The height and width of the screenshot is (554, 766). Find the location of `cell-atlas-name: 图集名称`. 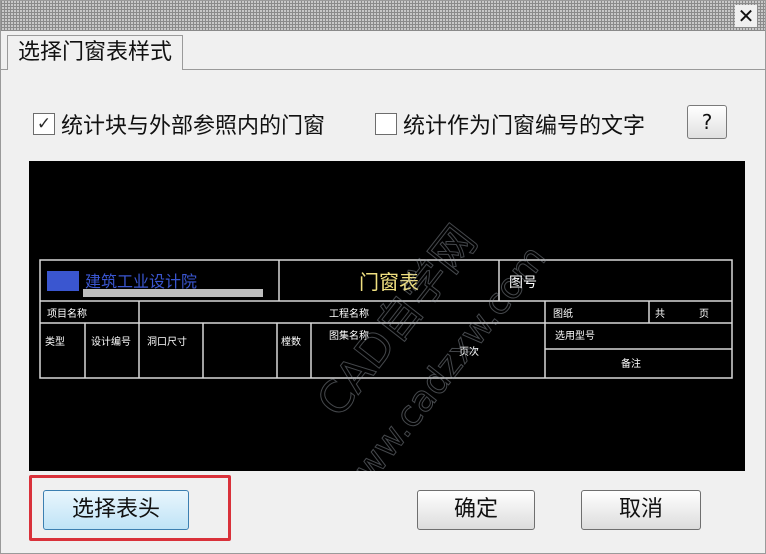

cell-atlas-name: 图集名称 is located at coordinates (349, 335).